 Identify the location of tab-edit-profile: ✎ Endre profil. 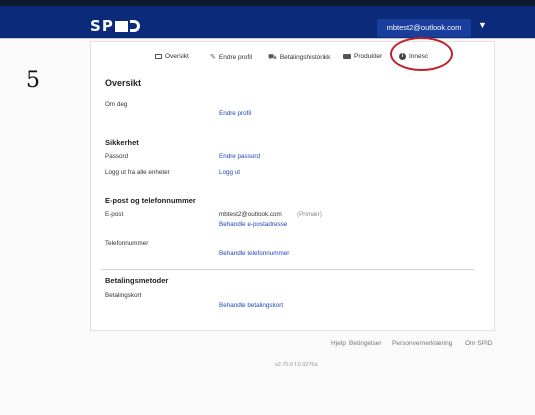
(231, 57).